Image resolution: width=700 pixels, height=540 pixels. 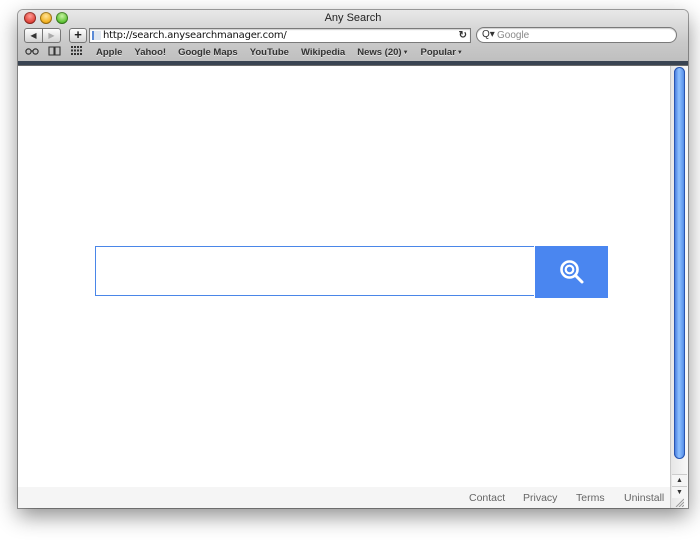 What do you see at coordinates (32, 52) in the screenshot?
I see `reading-list-icon` at bounding box center [32, 52].